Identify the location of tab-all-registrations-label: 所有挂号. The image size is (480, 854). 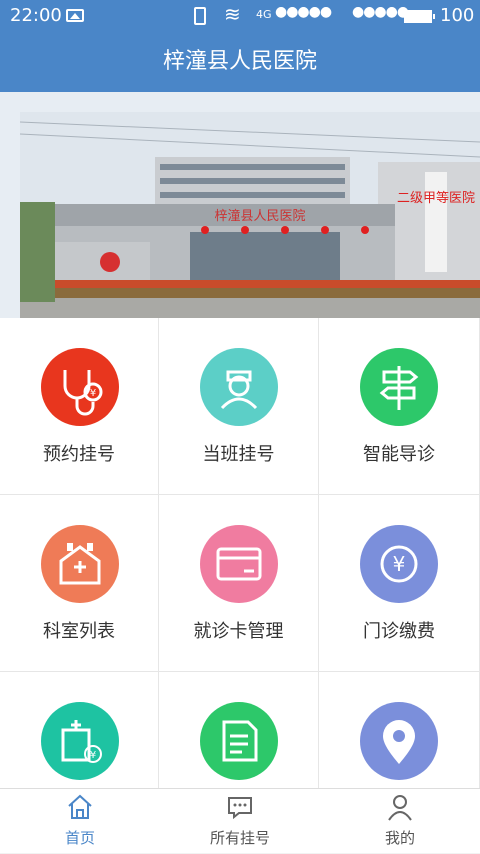
(239, 838).